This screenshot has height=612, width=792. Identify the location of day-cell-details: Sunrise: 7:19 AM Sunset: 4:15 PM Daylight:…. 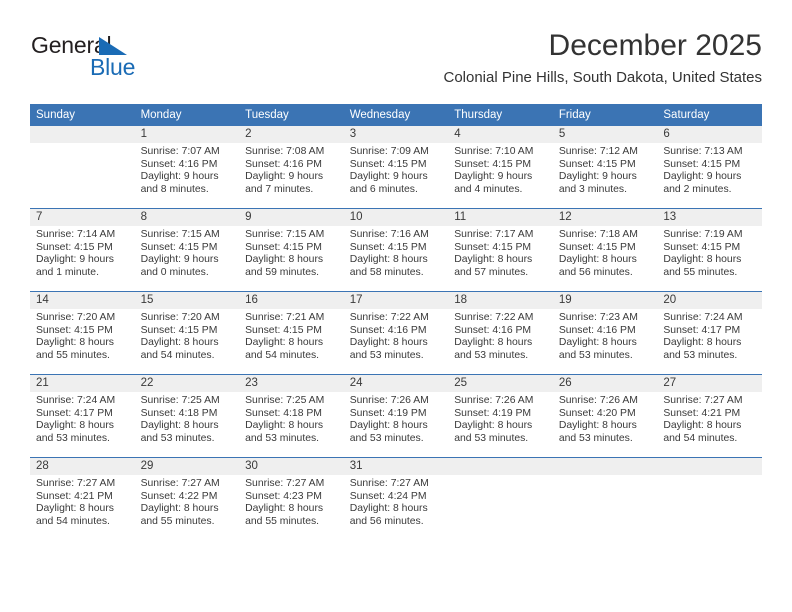
(709, 252).